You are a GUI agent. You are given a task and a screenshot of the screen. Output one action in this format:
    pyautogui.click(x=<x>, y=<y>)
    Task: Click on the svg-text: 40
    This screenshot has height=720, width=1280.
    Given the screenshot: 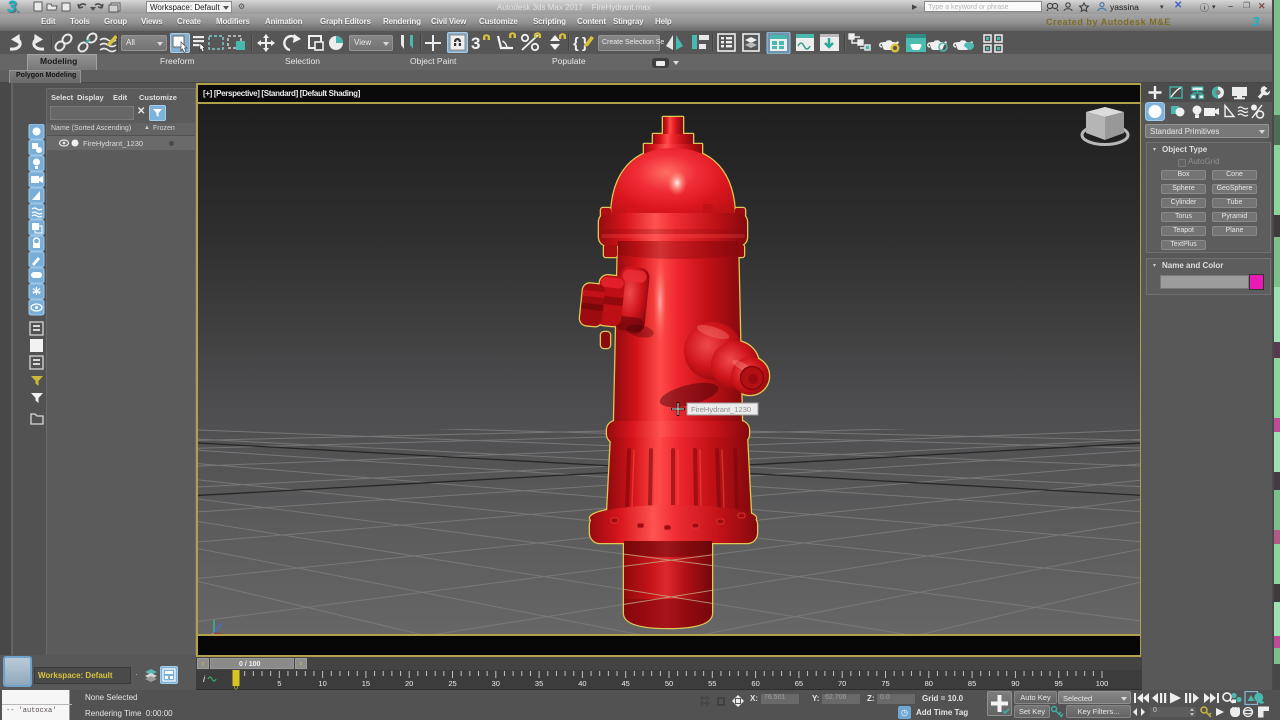 What is the action you would take?
    pyautogui.click(x=582, y=683)
    